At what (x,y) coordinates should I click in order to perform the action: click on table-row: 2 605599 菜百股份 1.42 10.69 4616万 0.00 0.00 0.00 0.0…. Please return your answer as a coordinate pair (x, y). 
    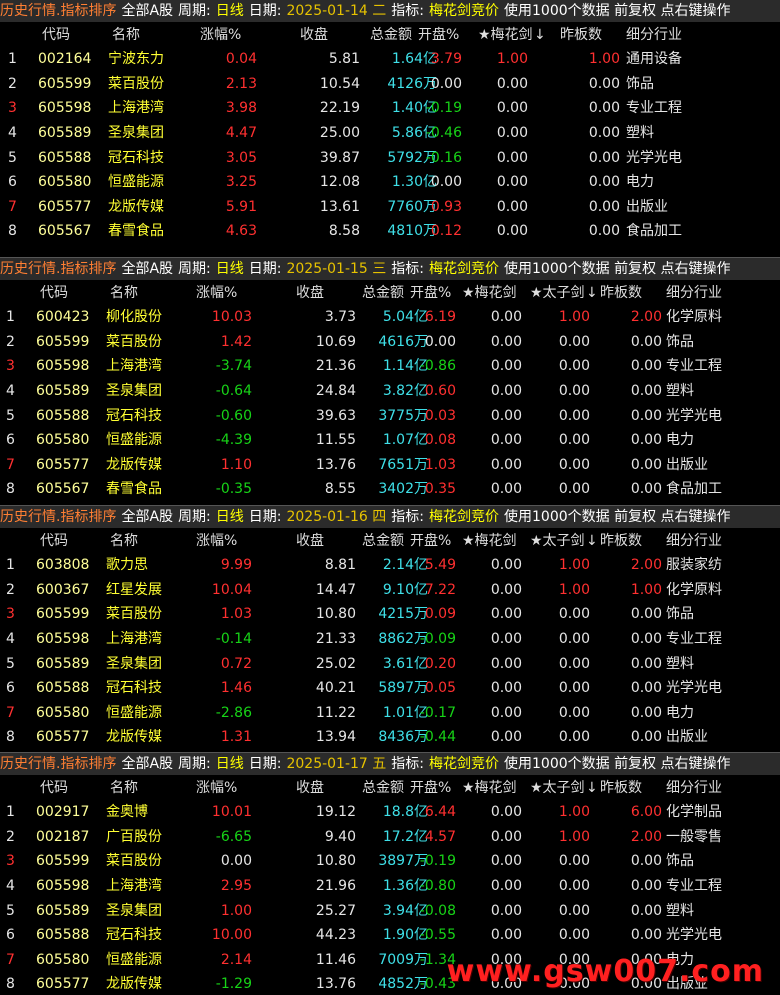
    Looking at the image, I should click on (390, 342).